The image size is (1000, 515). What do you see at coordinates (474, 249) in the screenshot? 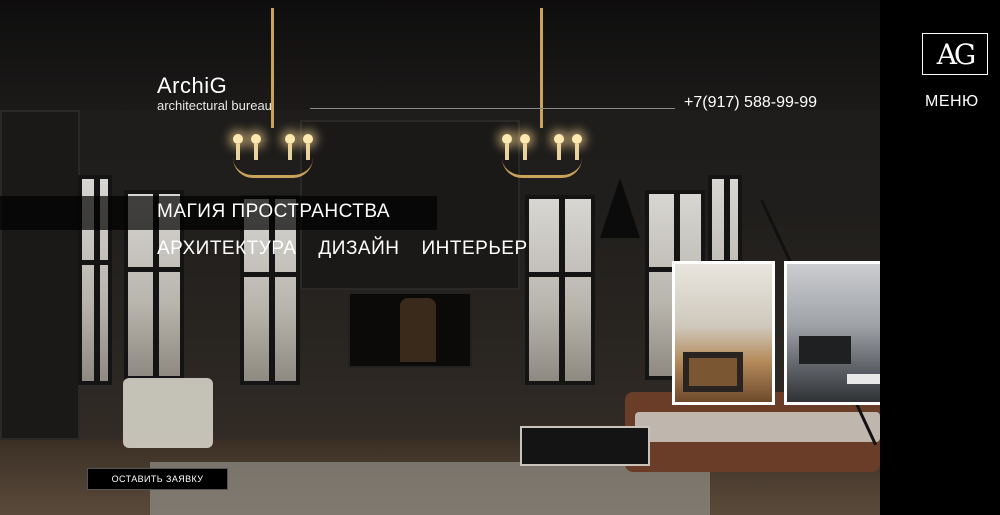
I see `service-link-interior: ИНТЕРЬЕР` at bounding box center [474, 249].